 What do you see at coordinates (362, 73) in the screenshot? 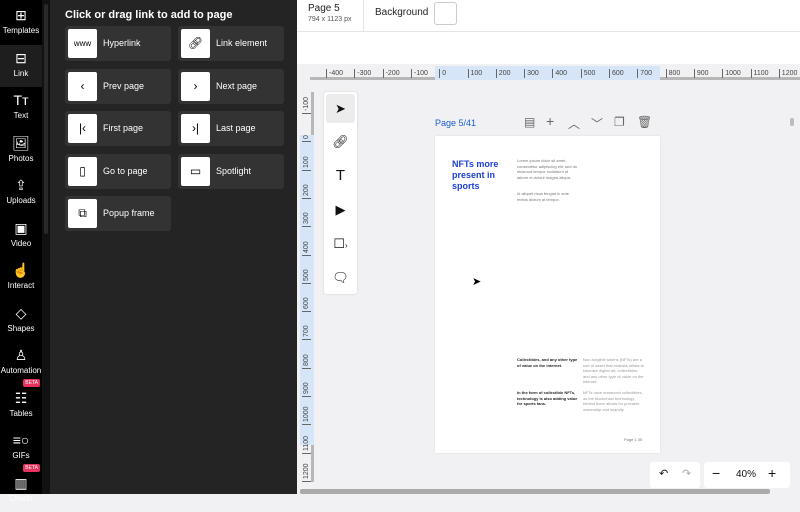
I see `ruler-tick: -300` at bounding box center [362, 73].